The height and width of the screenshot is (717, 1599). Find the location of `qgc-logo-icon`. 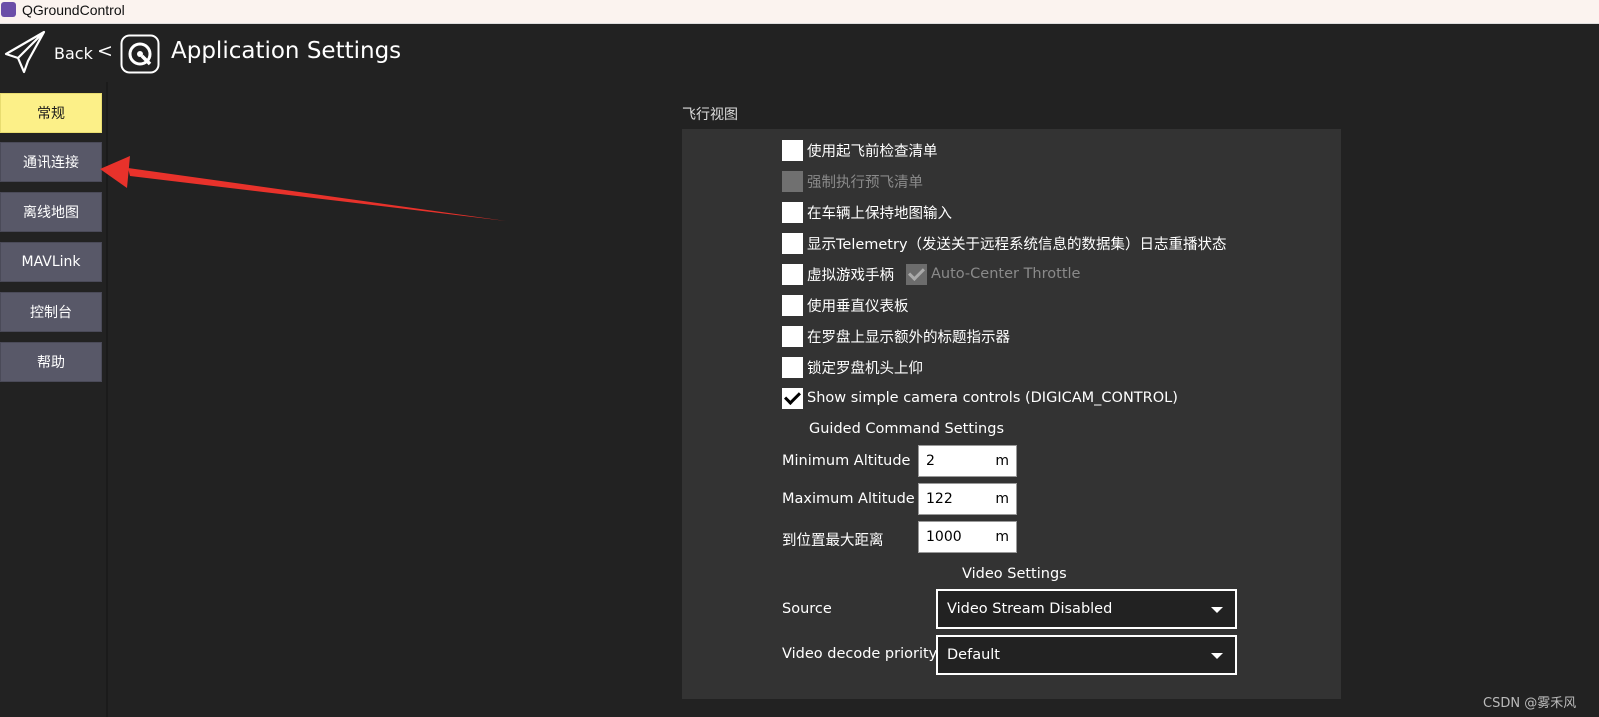

qgc-logo-icon is located at coordinates (140, 54).